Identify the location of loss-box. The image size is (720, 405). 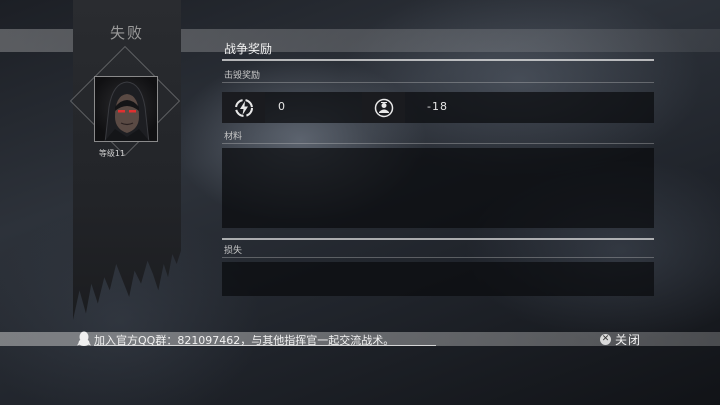
(438, 279).